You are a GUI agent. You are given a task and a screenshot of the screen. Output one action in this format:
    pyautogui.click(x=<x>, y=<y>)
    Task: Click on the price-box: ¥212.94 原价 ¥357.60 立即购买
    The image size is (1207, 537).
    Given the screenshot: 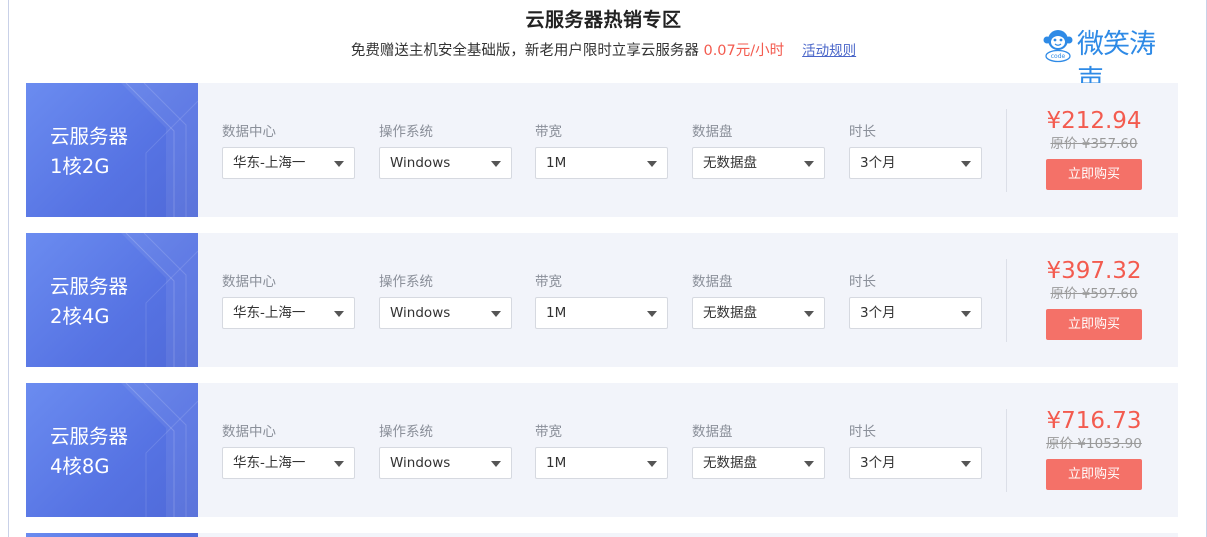 What is the action you would take?
    pyautogui.click(x=1094, y=147)
    